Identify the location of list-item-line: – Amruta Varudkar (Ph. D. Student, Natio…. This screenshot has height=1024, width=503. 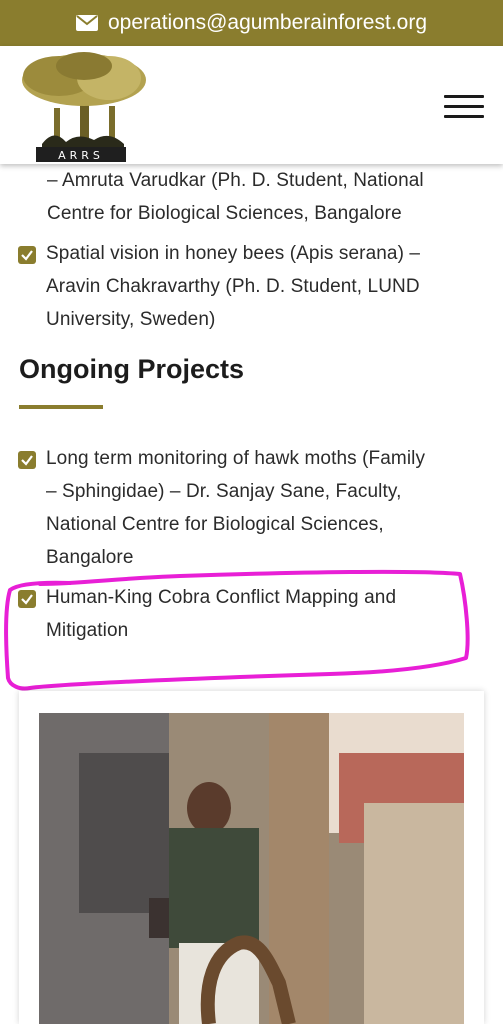
(235, 180).